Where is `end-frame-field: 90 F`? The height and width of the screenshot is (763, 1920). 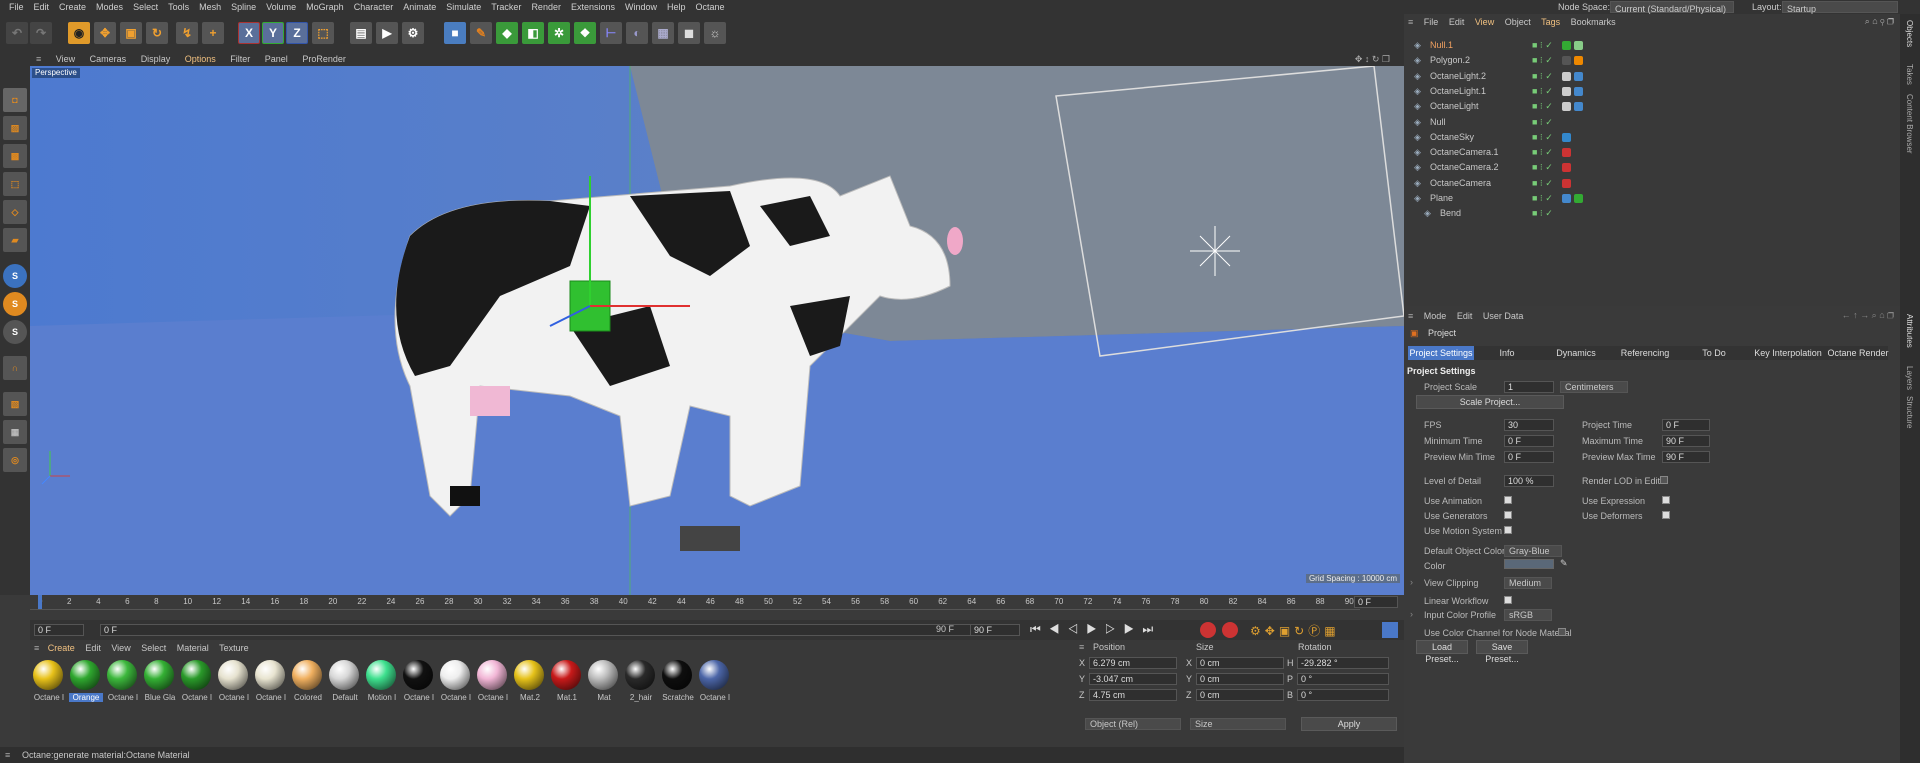 end-frame-field: 90 F is located at coordinates (995, 630).